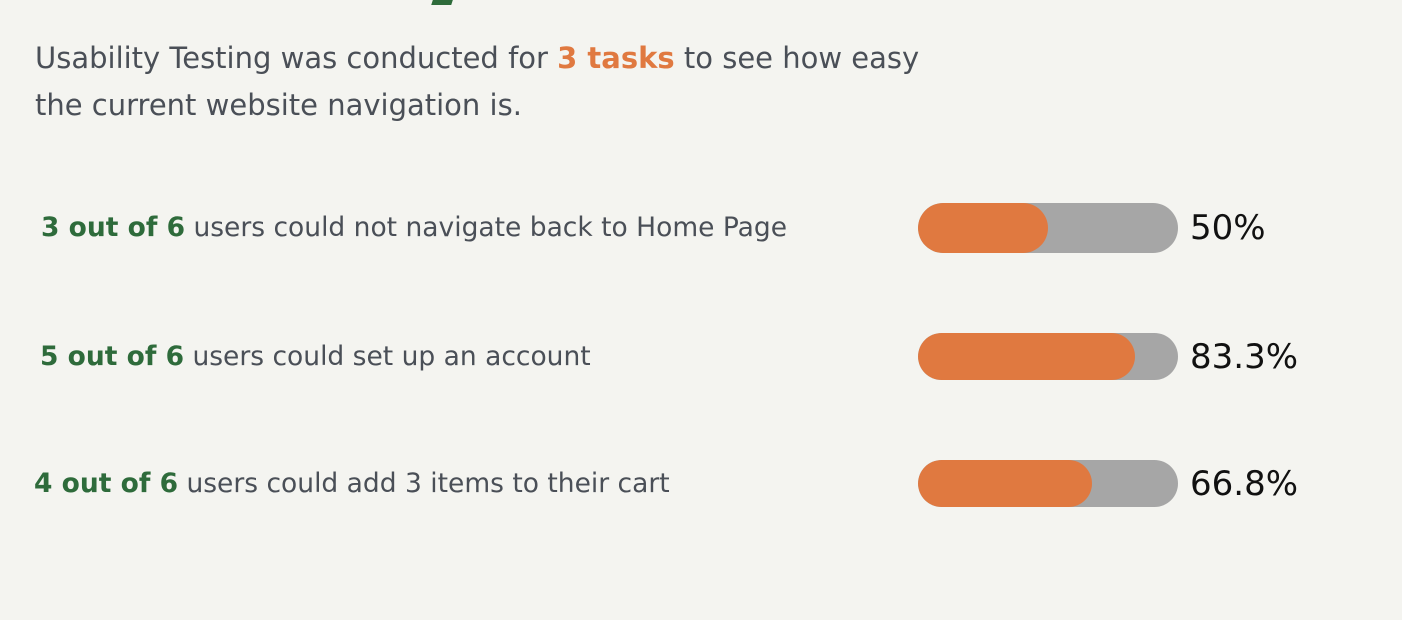 This screenshot has width=1402, height=620. I want to click on result-description: users could add 3 items to their cart, so click(424, 483).